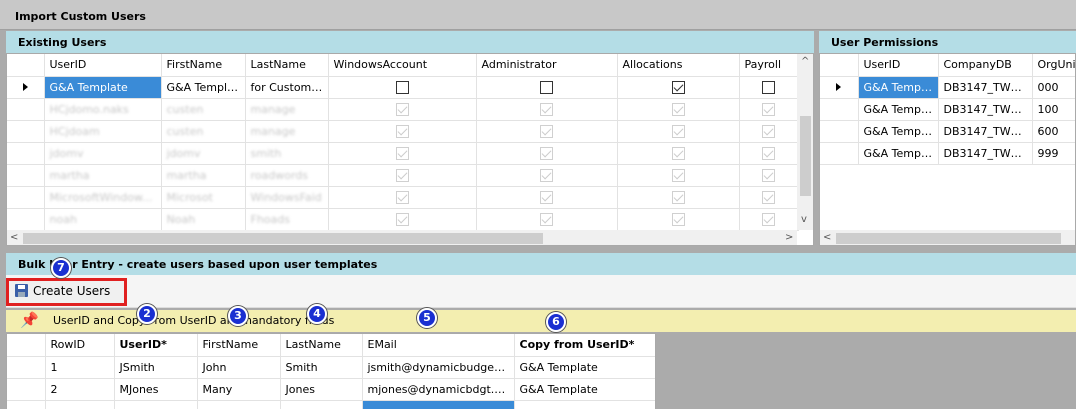 Image resolution: width=1076 pixels, height=409 pixels. What do you see at coordinates (287, 219) in the screenshot?
I see `cell-lastname: Fhoads` at bounding box center [287, 219].